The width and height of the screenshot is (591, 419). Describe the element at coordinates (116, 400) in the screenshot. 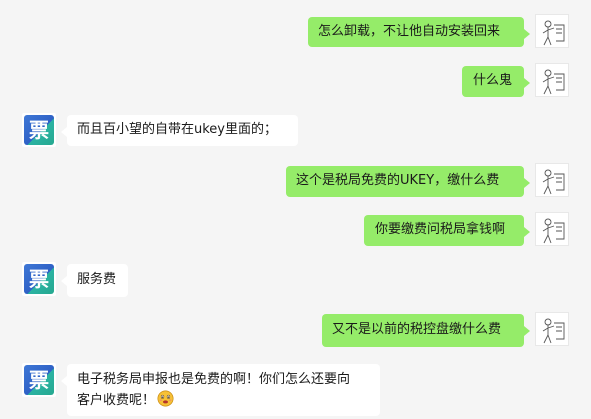

I see `message-text-line: 客户收费呢！` at that location.